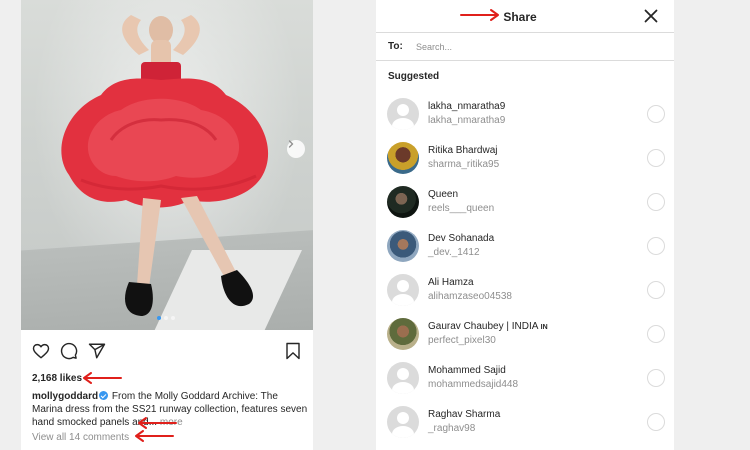  Describe the element at coordinates (467, 370) in the screenshot. I see `user-name: Mohammed Sajid` at that location.